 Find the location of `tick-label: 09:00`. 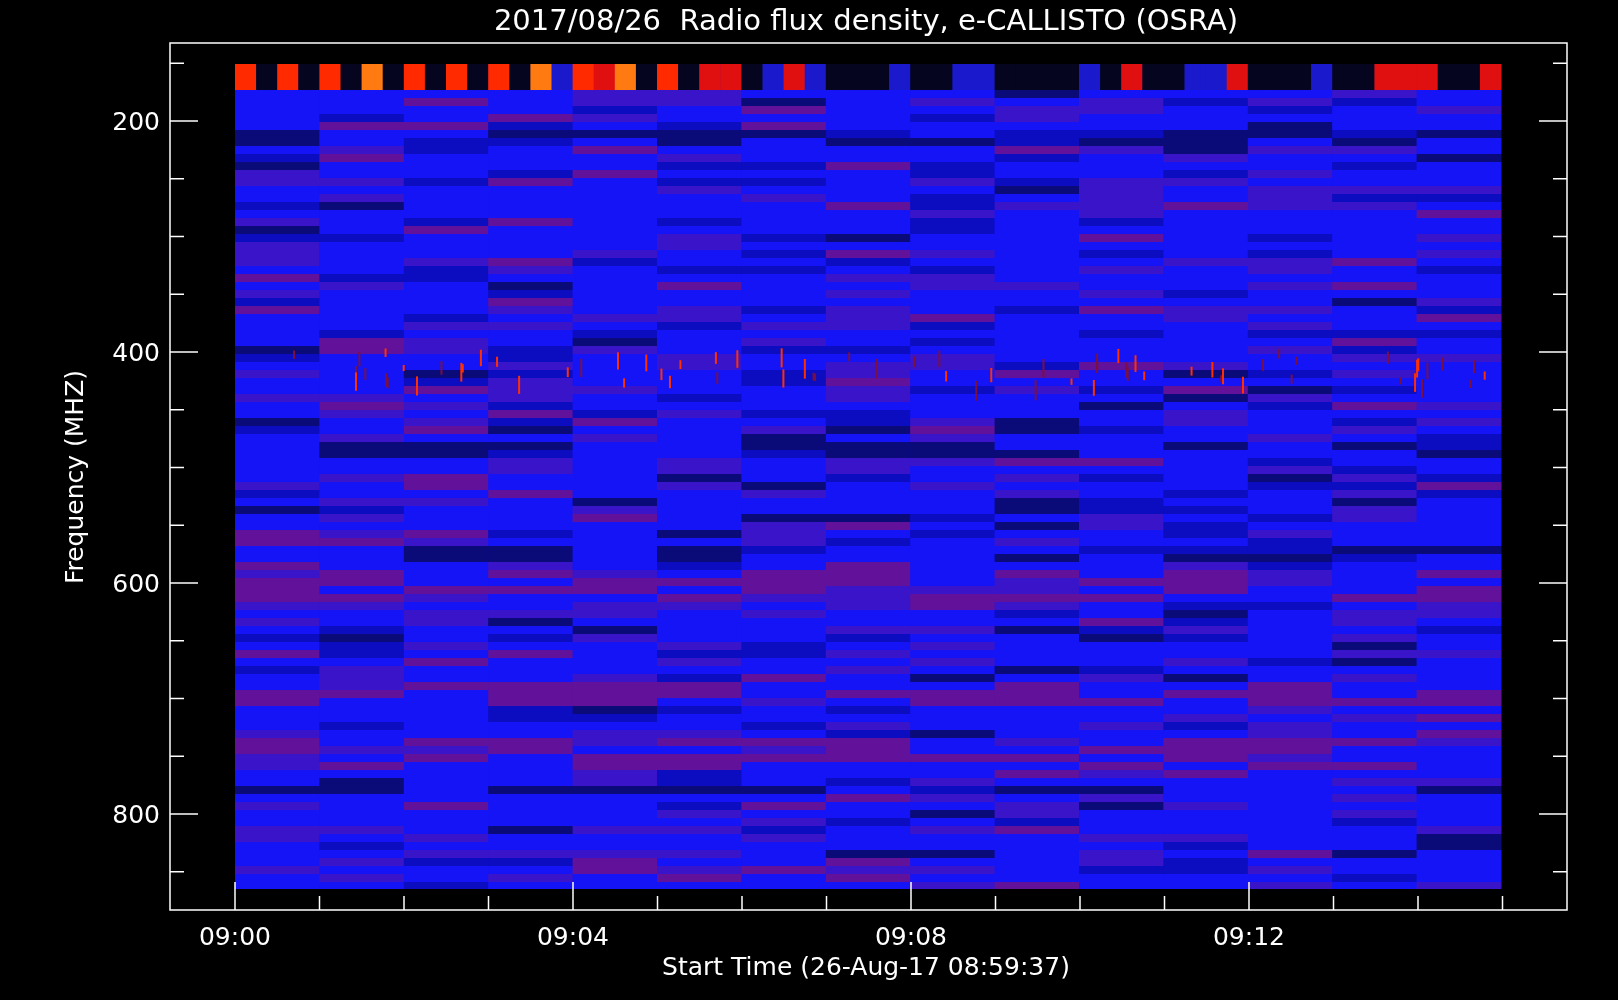

tick-label: 09:00 is located at coordinates (235, 936).